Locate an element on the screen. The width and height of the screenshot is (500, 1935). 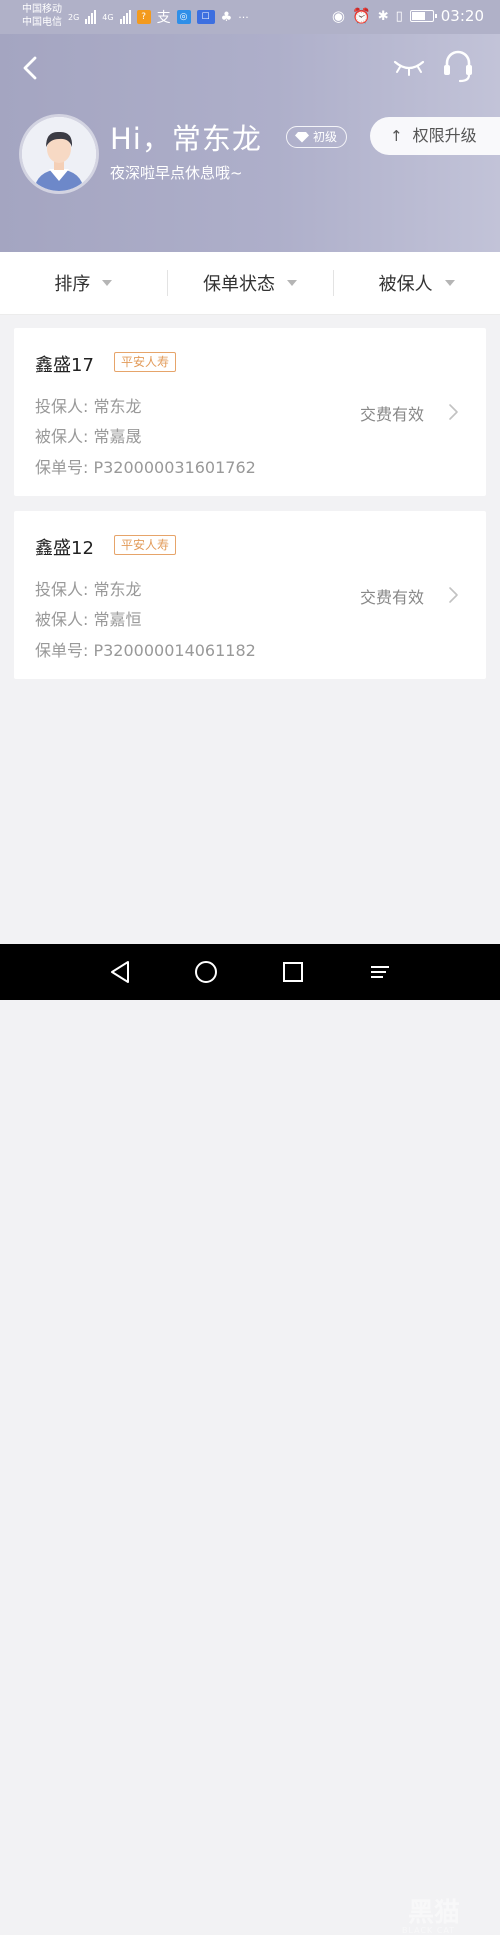
filter-bar: 排序 保单状态 被保人 is located at coordinates (250, 283).